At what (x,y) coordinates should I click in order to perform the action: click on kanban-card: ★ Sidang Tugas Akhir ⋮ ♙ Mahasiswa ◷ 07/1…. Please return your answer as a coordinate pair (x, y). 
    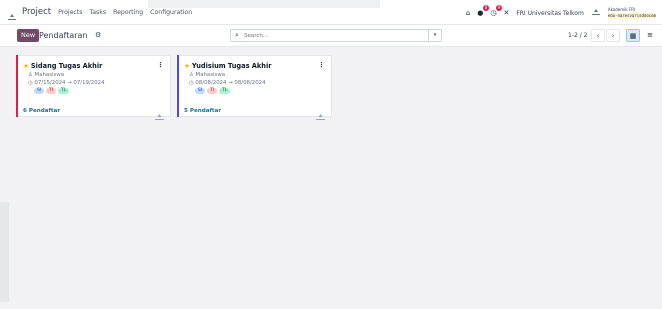
    Looking at the image, I should click on (93, 87).